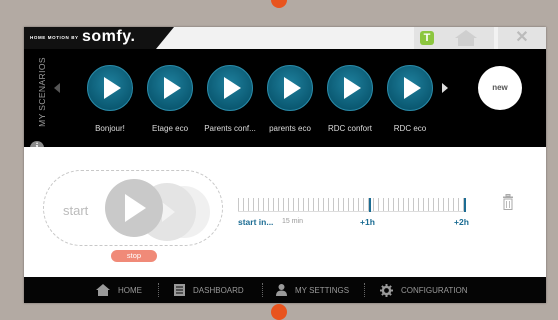  I want to click on scenario-item: Bonjour!, so click(110, 99).